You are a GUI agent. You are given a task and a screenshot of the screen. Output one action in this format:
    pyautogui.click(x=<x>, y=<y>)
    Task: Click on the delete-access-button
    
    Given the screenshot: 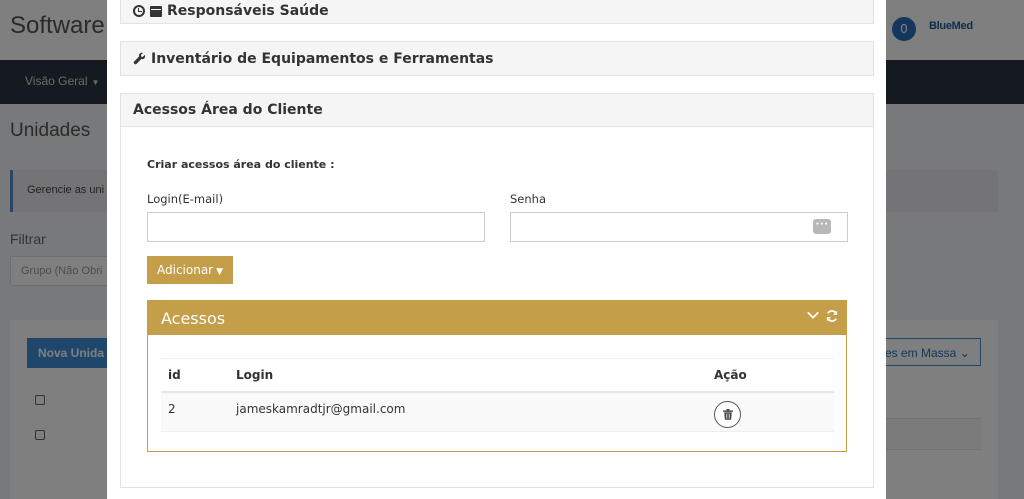 What is the action you would take?
    pyautogui.click(x=727, y=414)
    